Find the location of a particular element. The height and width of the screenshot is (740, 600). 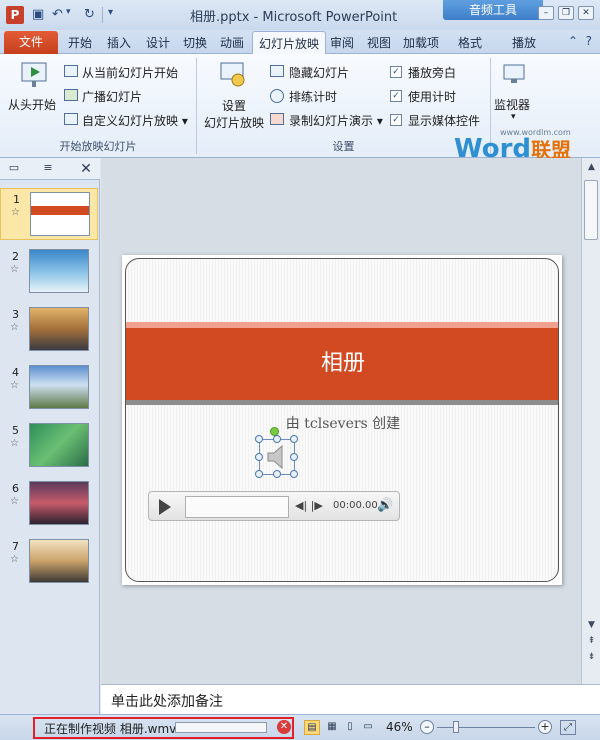

customize-toolbar-icon: ▾ is located at coordinates (110, 12).